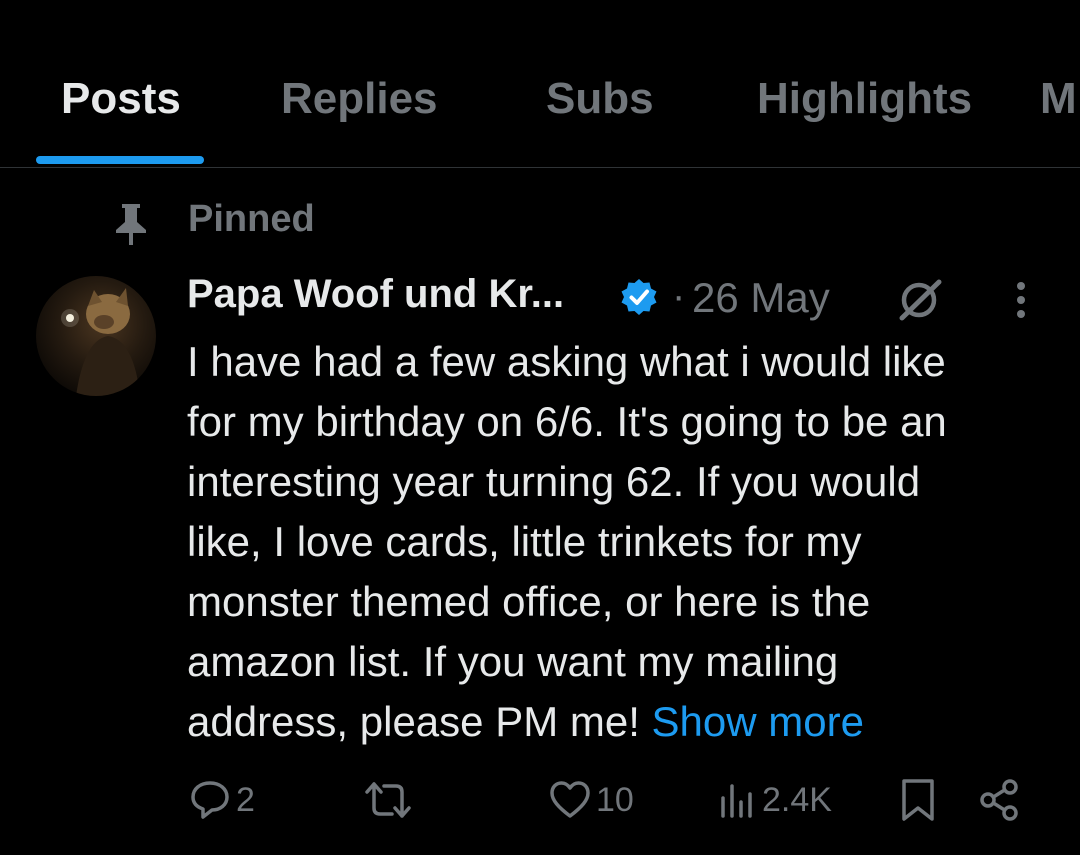  What do you see at coordinates (591, 800) in the screenshot?
I see `like-button: 10` at bounding box center [591, 800].